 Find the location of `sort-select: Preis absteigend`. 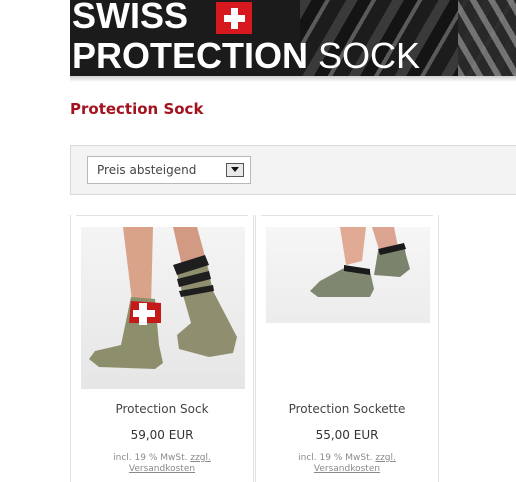

sort-select: Preis absteigend is located at coordinates (169, 170).